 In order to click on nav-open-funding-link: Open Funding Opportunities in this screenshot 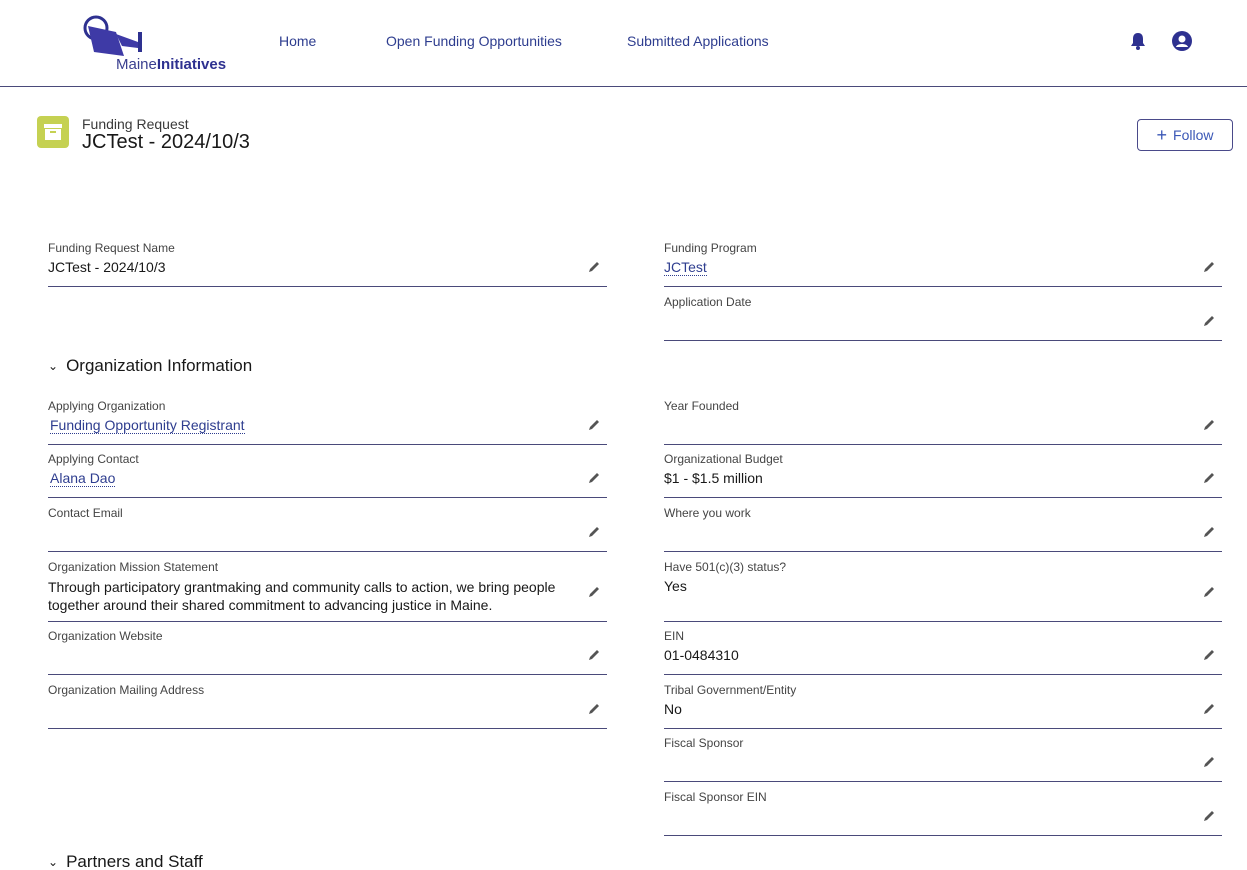, I will do `click(474, 41)`.